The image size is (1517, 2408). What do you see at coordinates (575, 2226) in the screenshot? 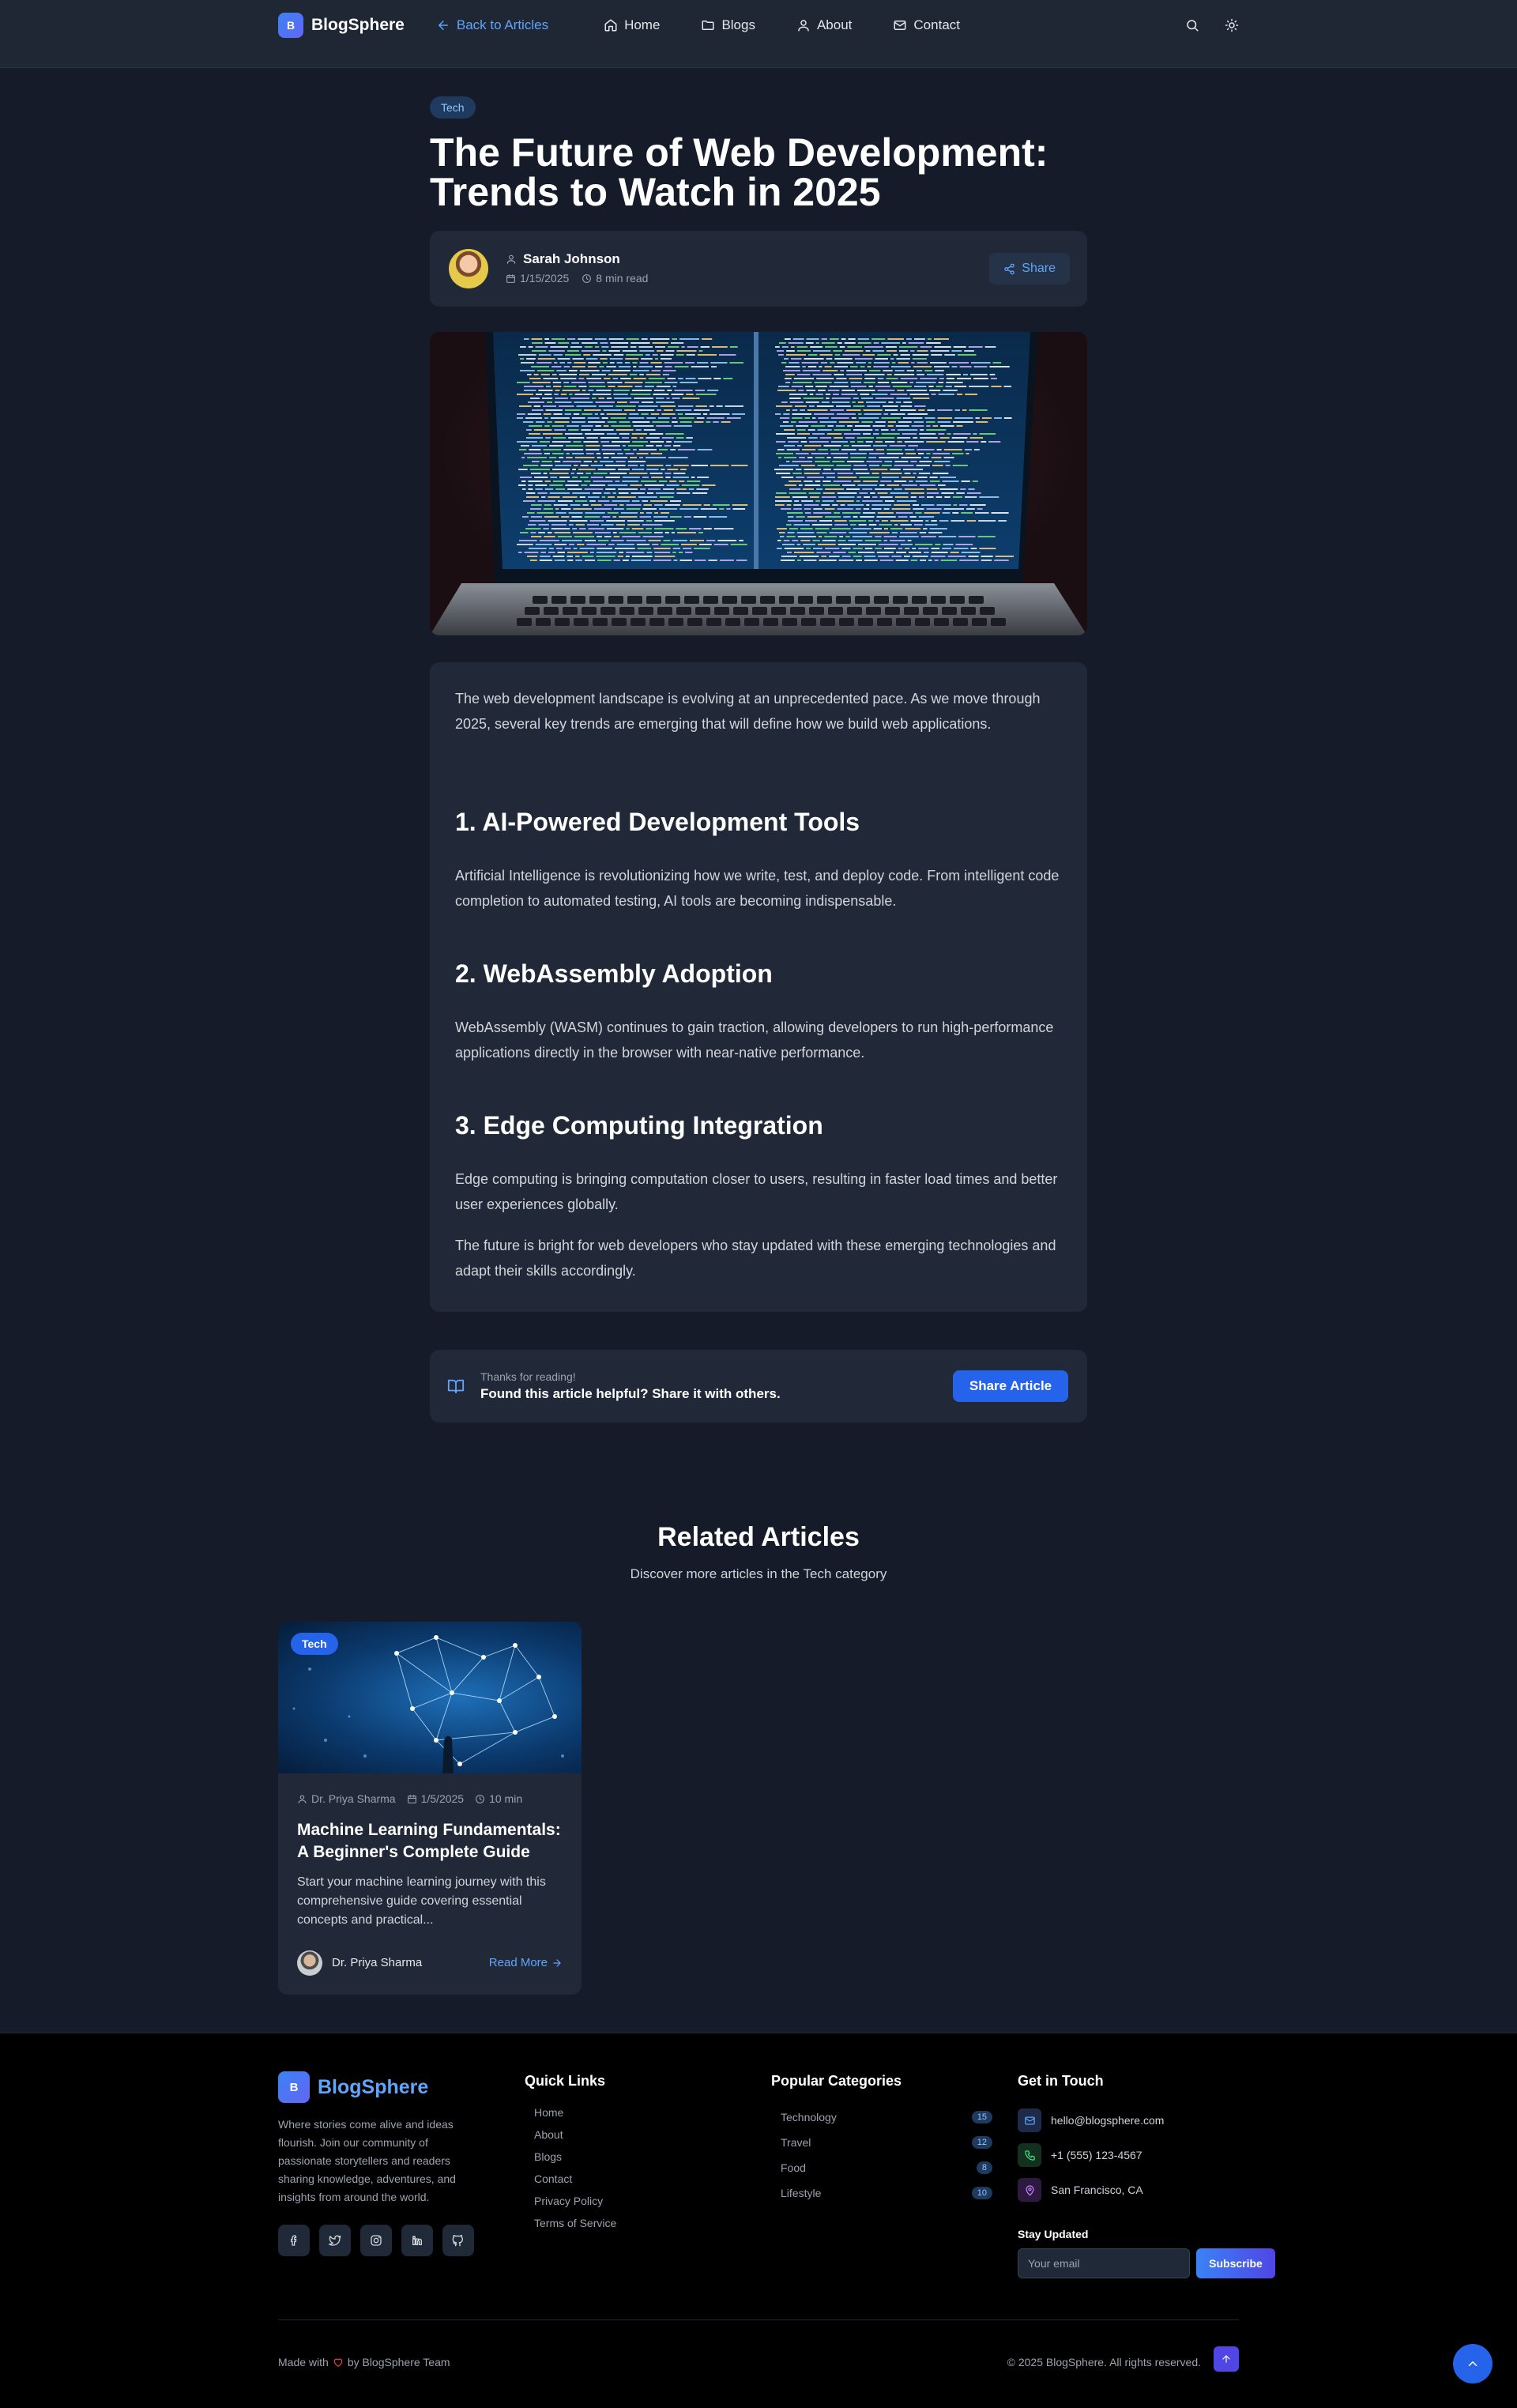
I see `quick-link-terms: Terms of Service` at bounding box center [575, 2226].